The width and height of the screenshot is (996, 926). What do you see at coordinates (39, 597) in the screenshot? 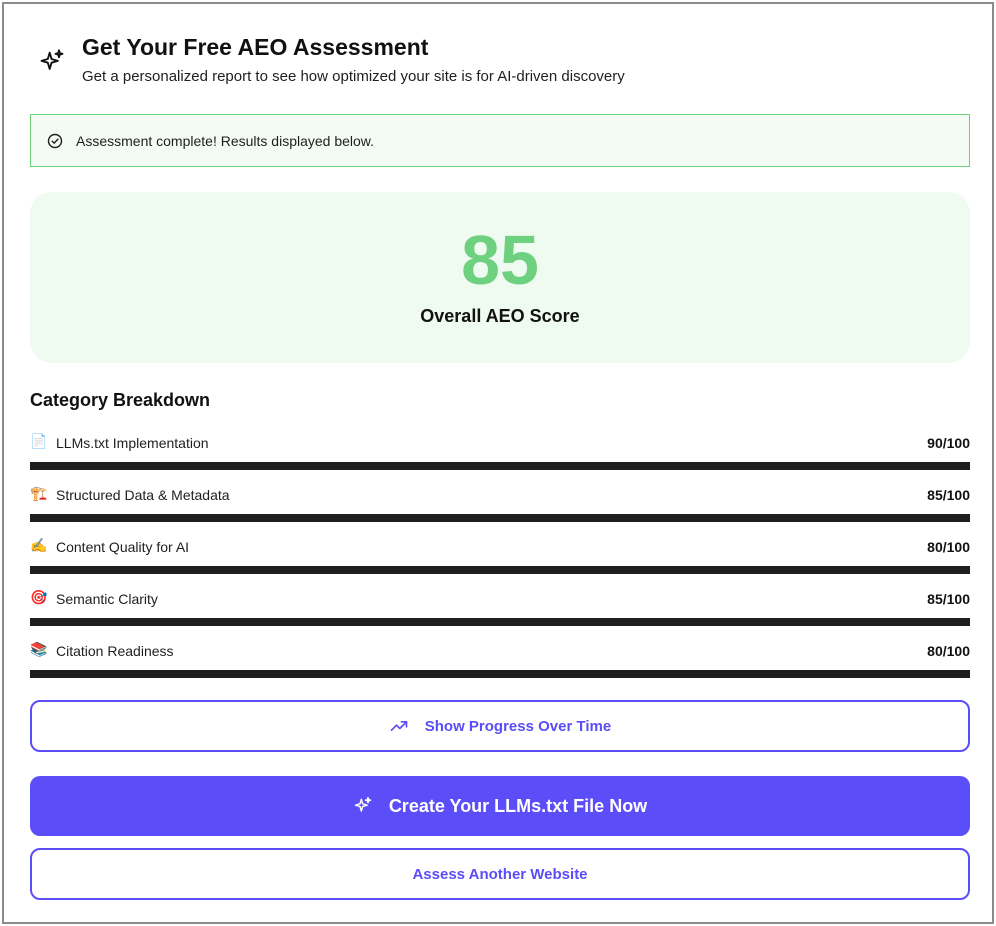
I see `target-icon: 🎯` at bounding box center [39, 597].